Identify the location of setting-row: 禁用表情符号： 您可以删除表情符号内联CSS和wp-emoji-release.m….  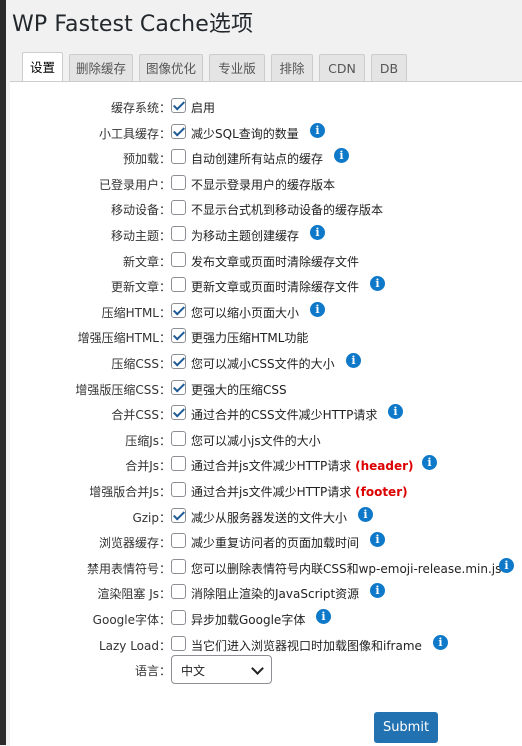
(266, 568).